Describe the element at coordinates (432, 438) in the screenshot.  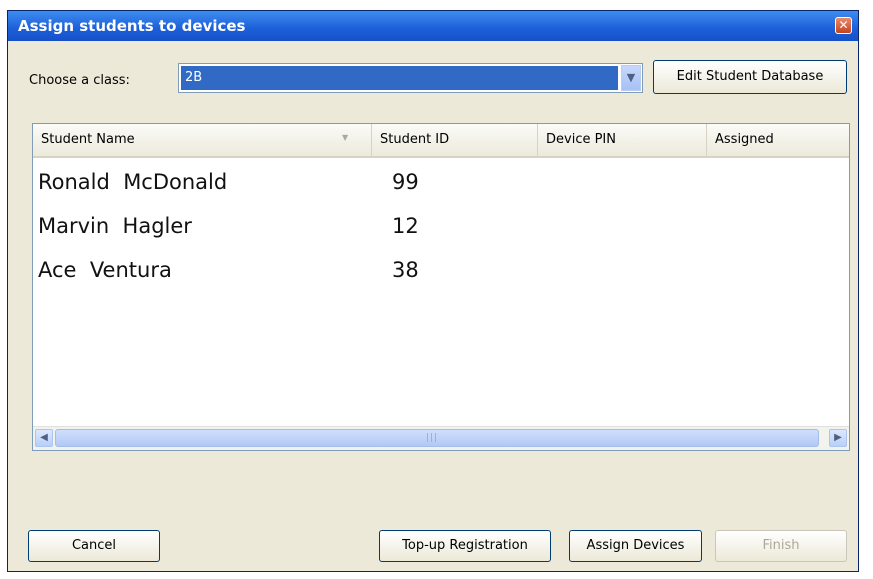
I see `scrollbar-grip: |||` at that location.